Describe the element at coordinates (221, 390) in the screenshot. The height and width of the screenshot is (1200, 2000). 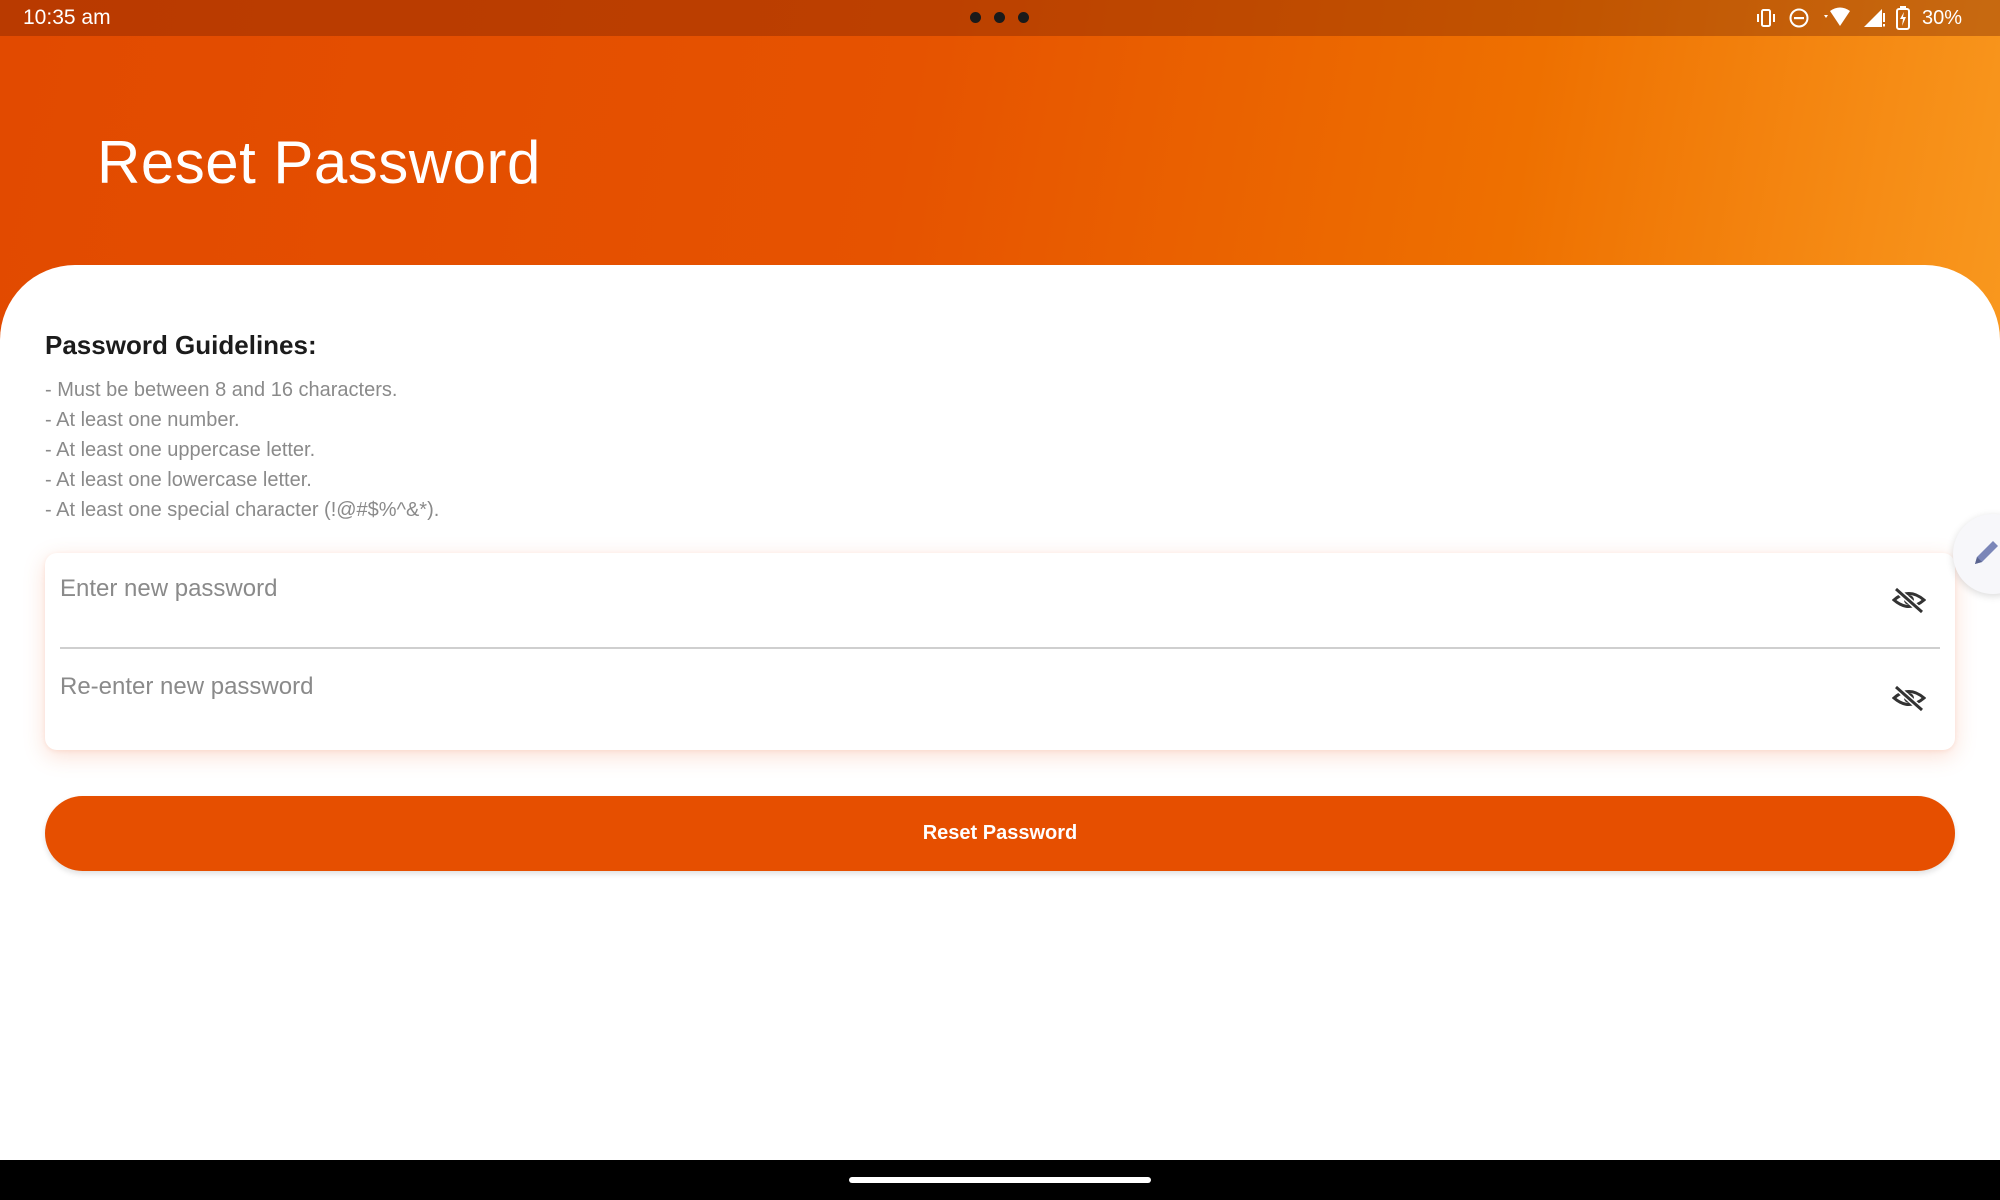
I see `guideline-item: - Must be between 8 and 16 characters.` at that location.